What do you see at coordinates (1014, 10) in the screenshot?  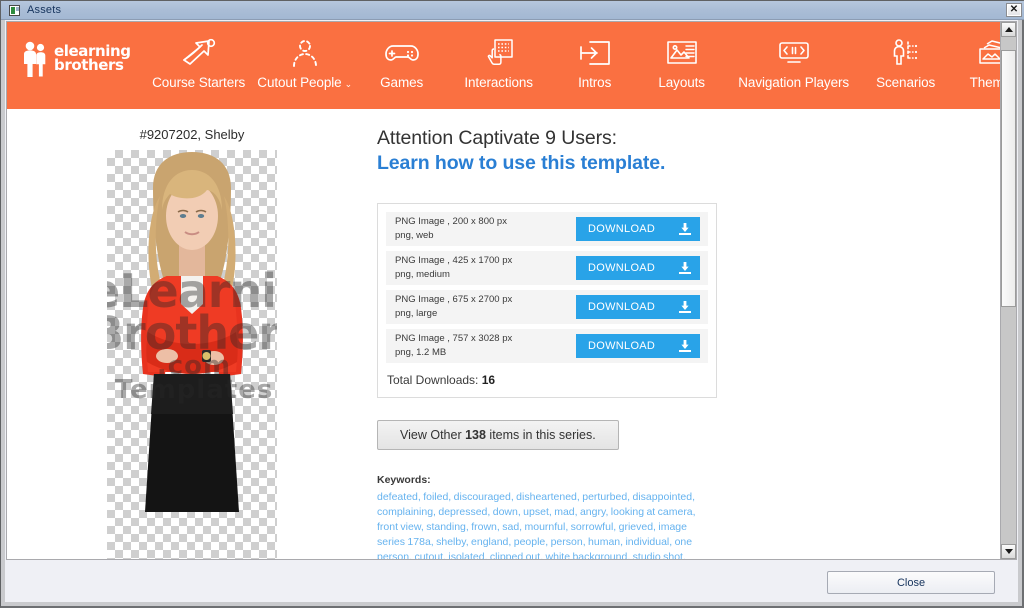 I see `close-icon: ✕` at bounding box center [1014, 10].